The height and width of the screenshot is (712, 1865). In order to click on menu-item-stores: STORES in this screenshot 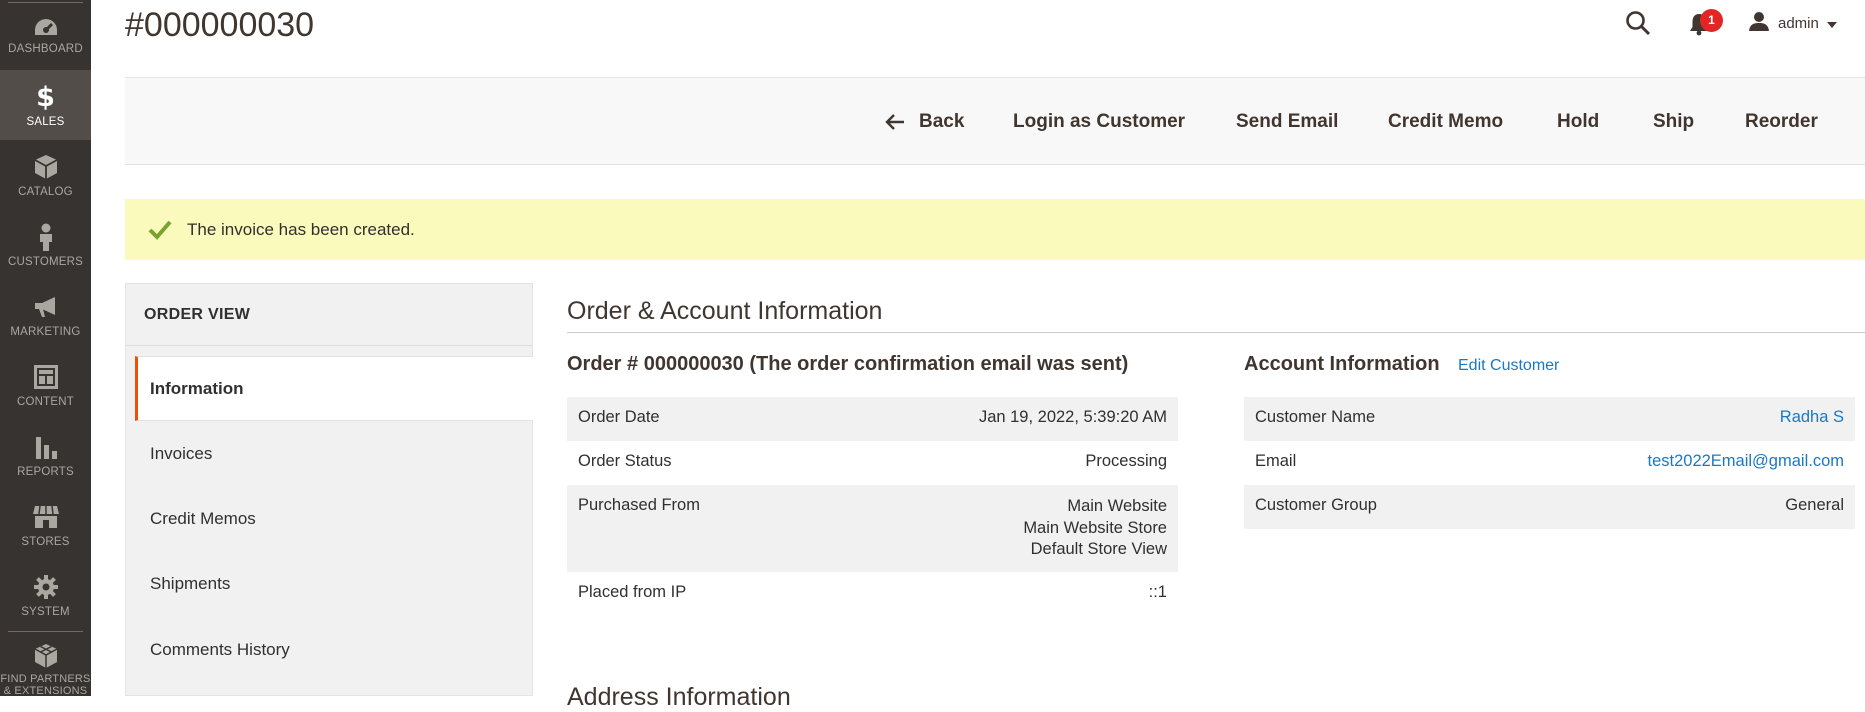, I will do `click(45, 525)`.